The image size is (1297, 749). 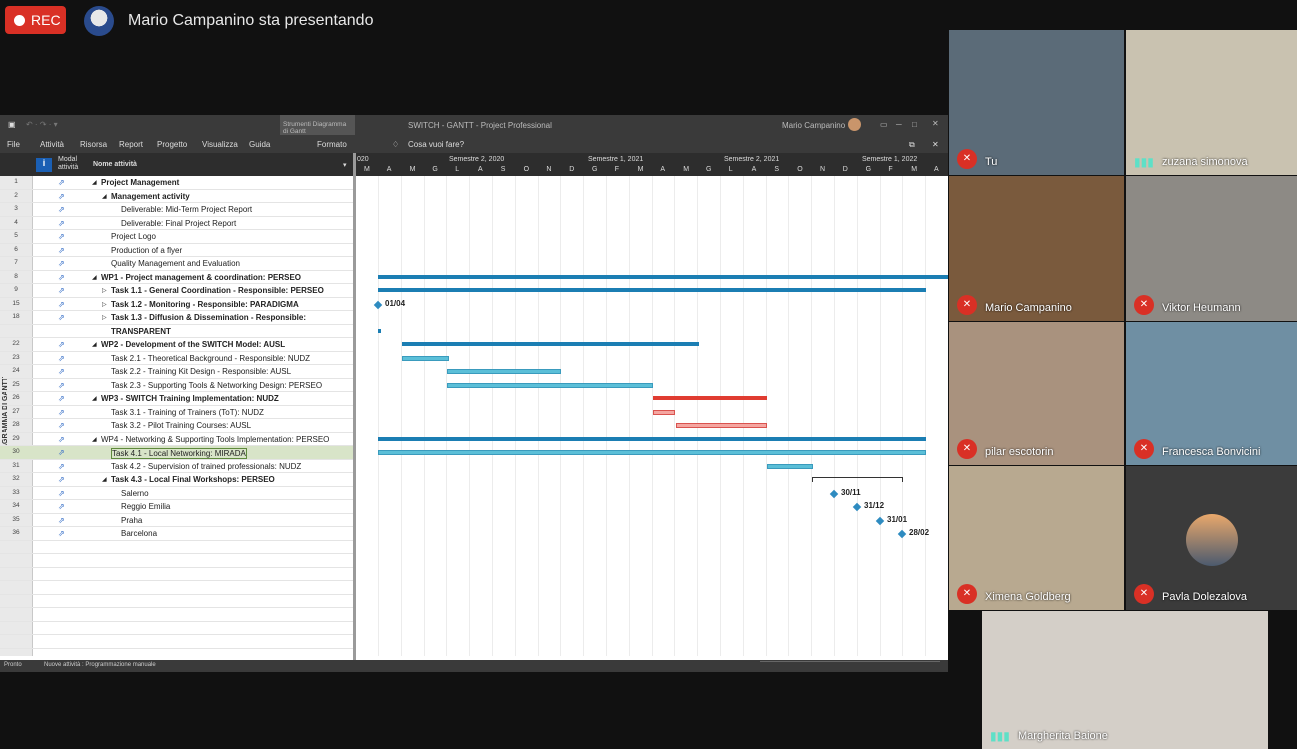 What do you see at coordinates (100, 665) in the screenshot?
I see `status-mode: Nuove attività : Programmazione manuale` at bounding box center [100, 665].